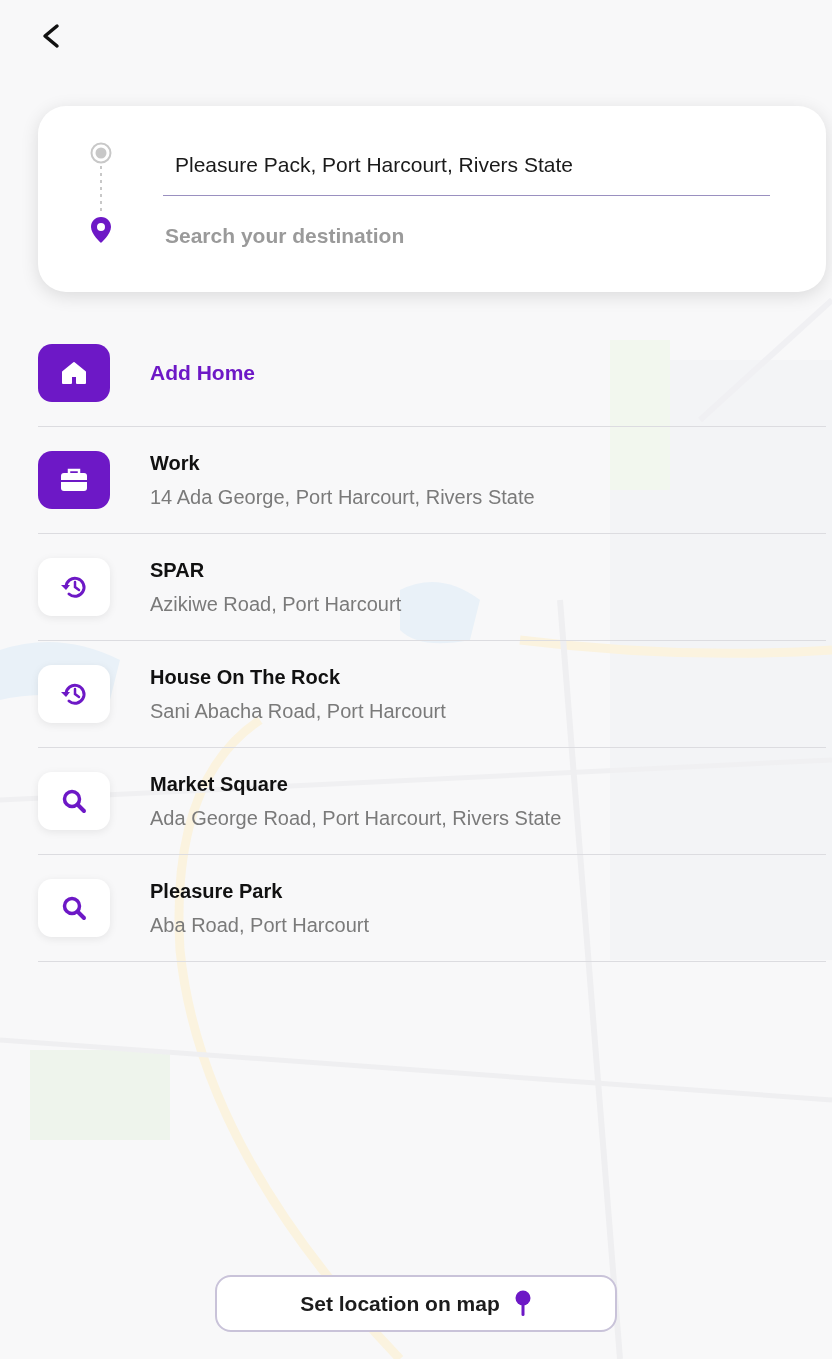 This screenshot has width=832, height=1359. What do you see at coordinates (100, 230) in the screenshot?
I see `destination-pin-icon` at bounding box center [100, 230].